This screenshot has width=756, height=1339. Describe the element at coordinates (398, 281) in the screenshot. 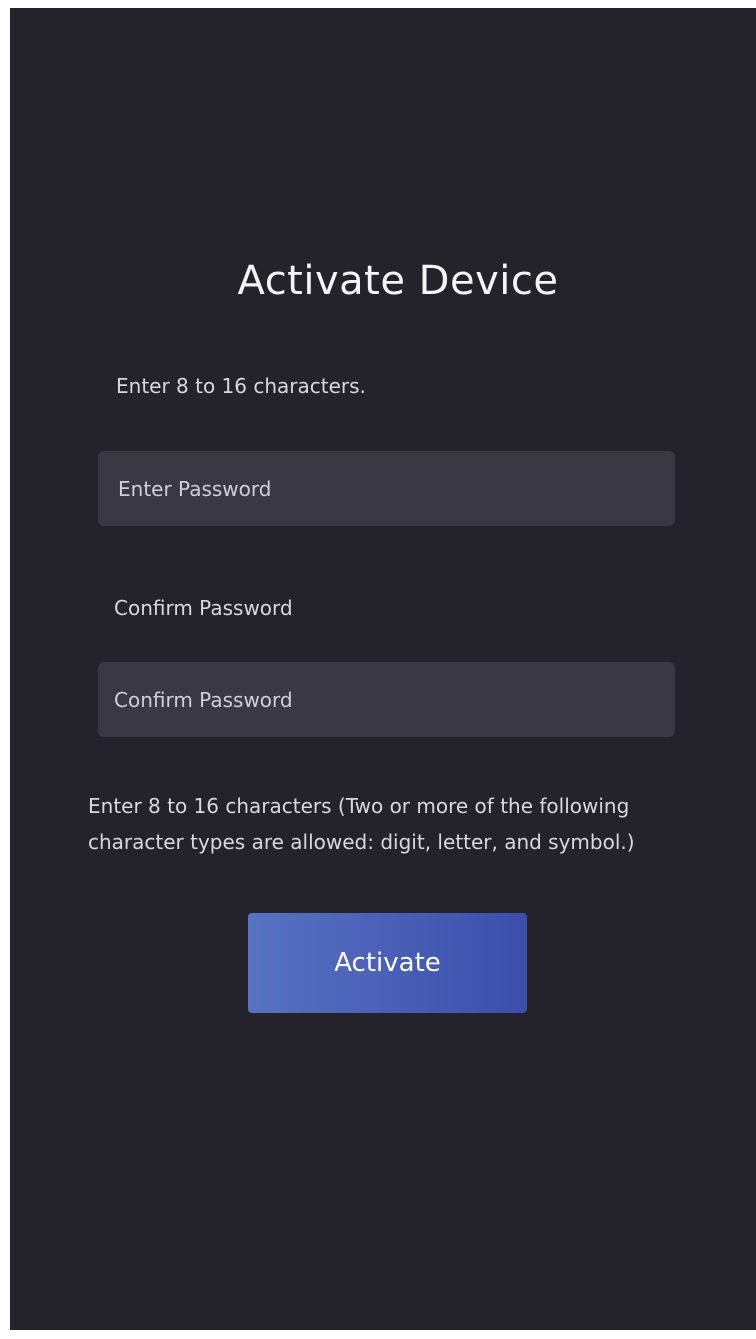

I see `page-title: Activate Device` at that location.